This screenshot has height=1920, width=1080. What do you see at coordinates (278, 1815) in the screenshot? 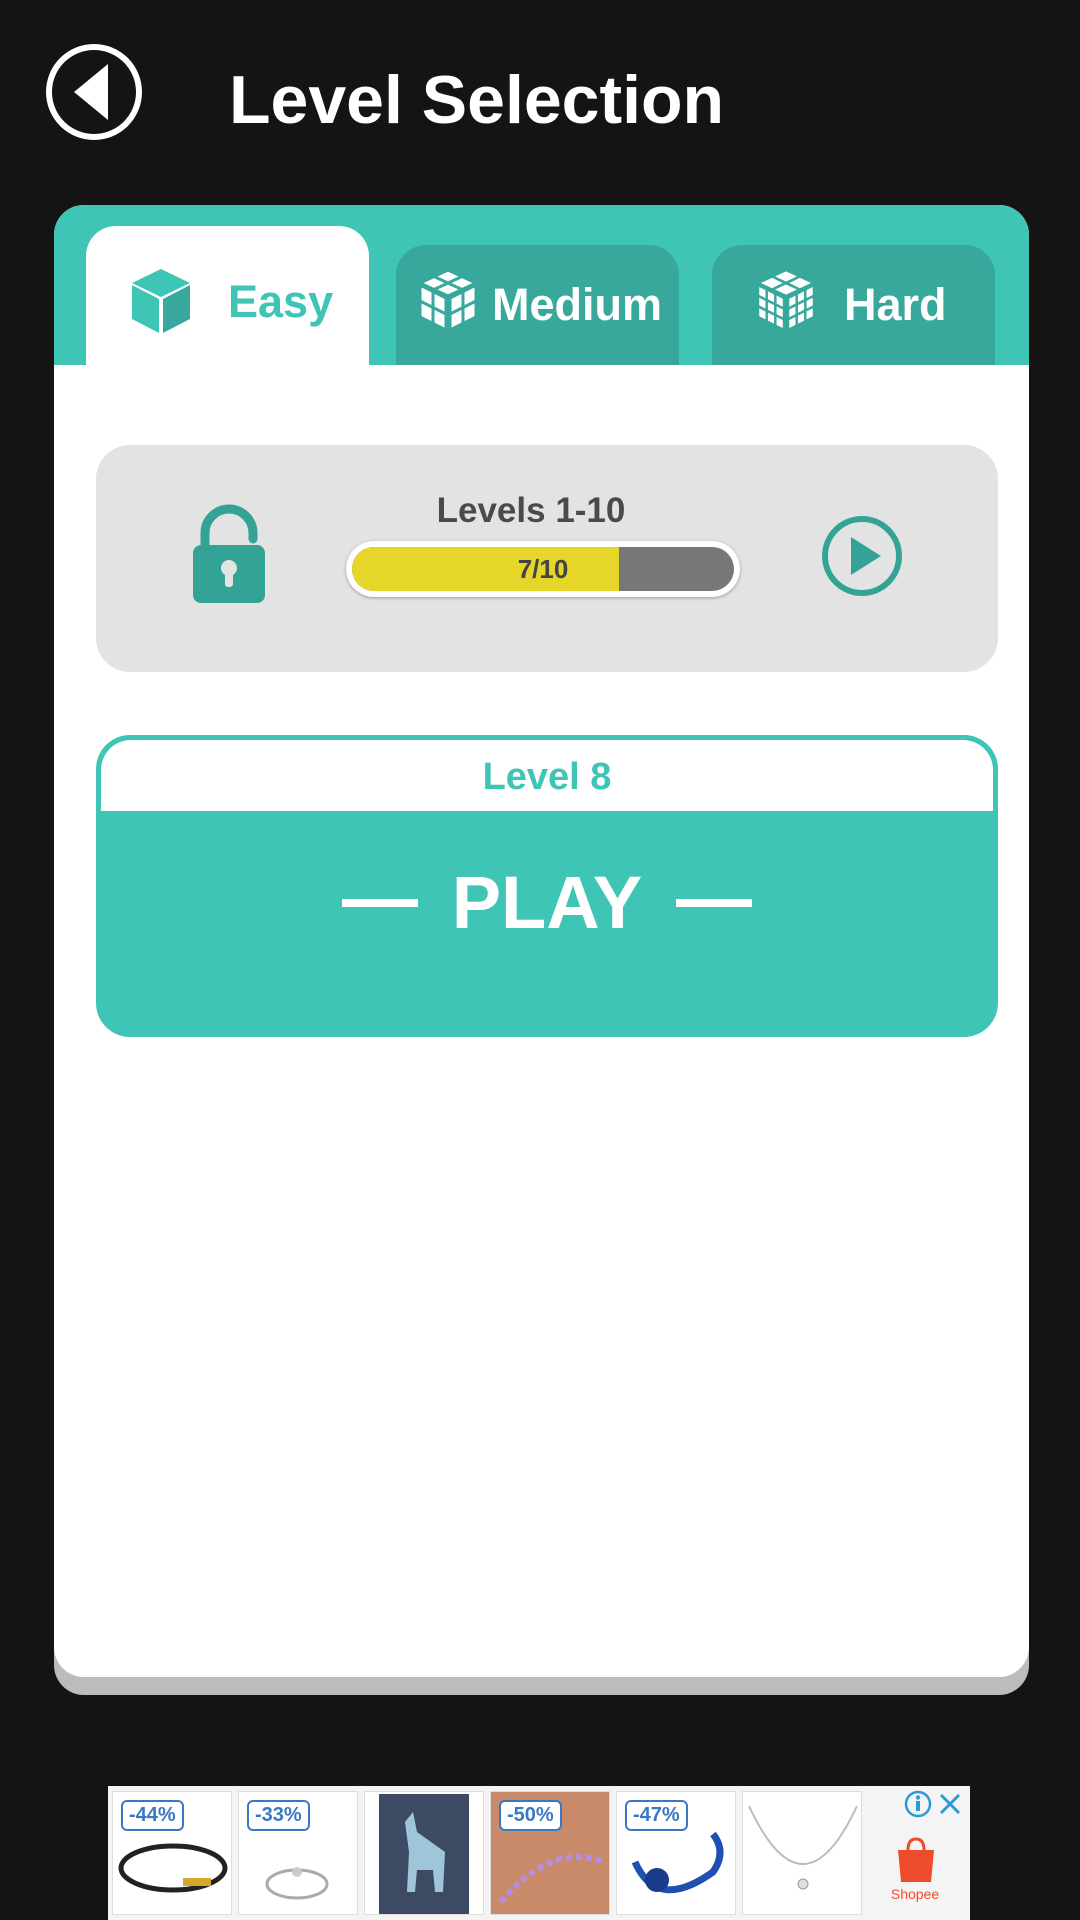
I see `discount-badge: -33%` at bounding box center [278, 1815].